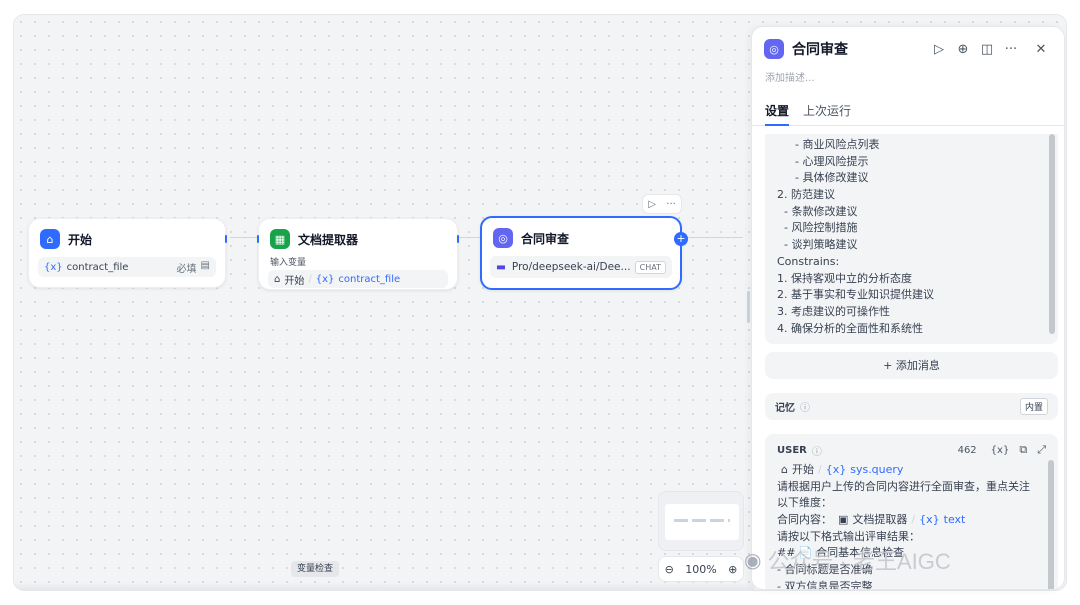 This screenshot has height=605, width=1080. Describe the element at coordinates (792, 450) in the screenshot. I see `user-role-label: USER` at that location.